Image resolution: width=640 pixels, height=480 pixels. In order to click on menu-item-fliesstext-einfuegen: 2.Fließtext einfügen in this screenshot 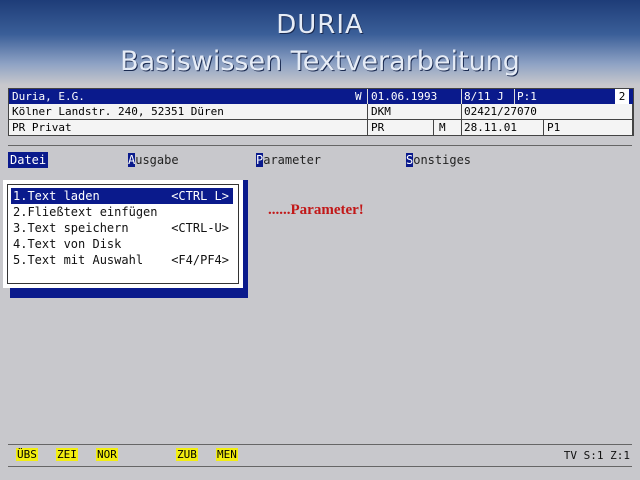, I will do `click(122, 212)`.